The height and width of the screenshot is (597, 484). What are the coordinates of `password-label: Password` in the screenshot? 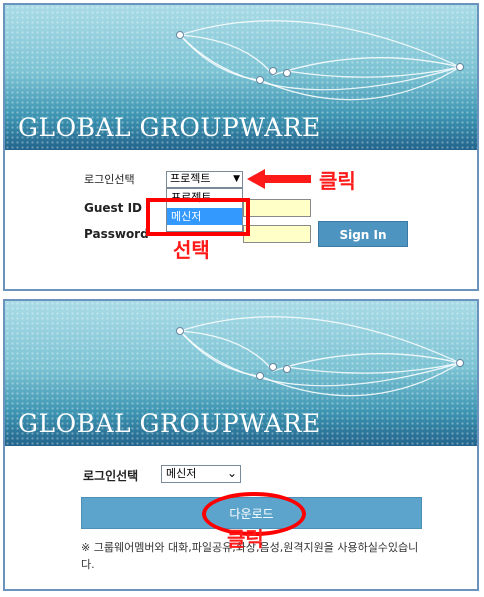 It's located at (116, 234).